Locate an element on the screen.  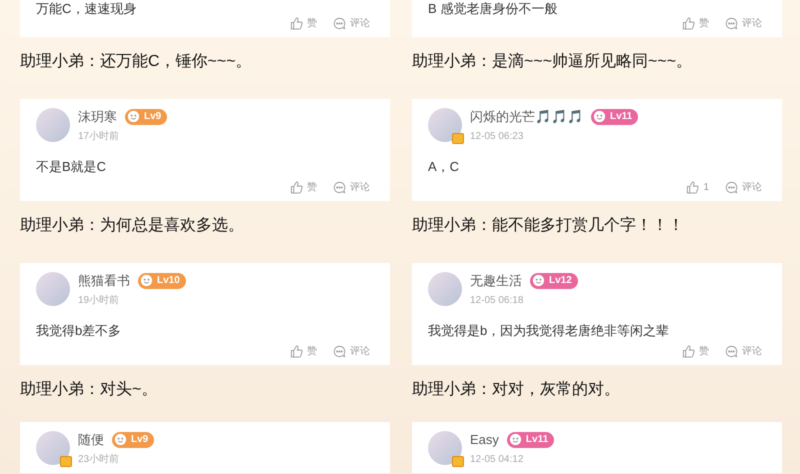
user-name: Easy is located at coordinates (484, 440).